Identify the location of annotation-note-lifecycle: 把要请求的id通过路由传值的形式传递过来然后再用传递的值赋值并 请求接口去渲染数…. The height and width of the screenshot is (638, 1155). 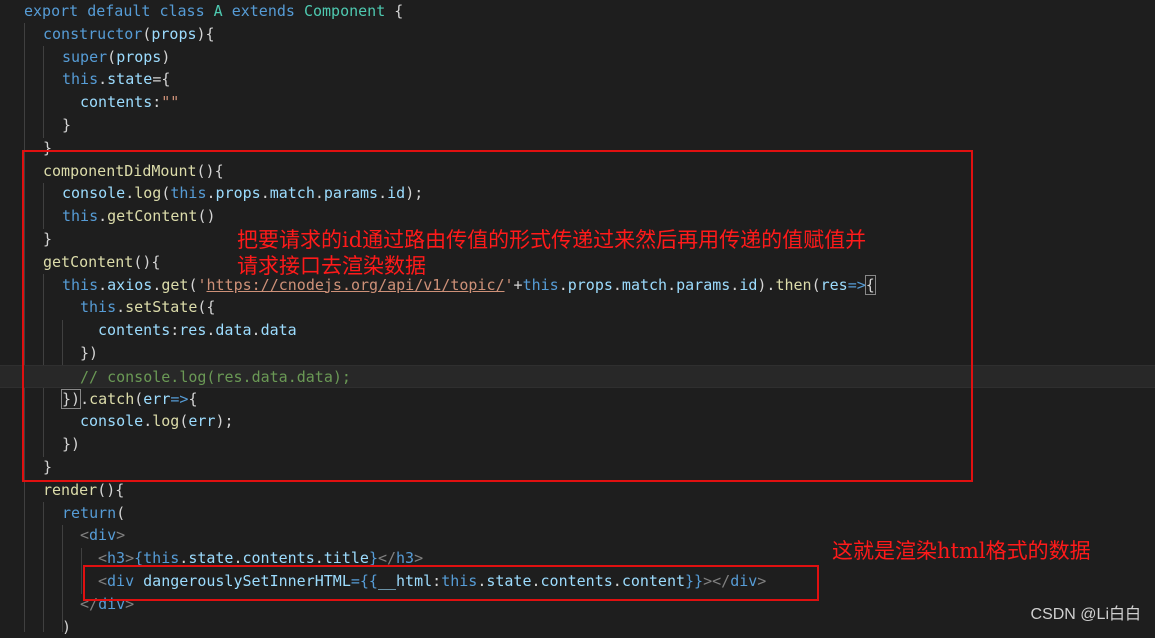
(551, 253).